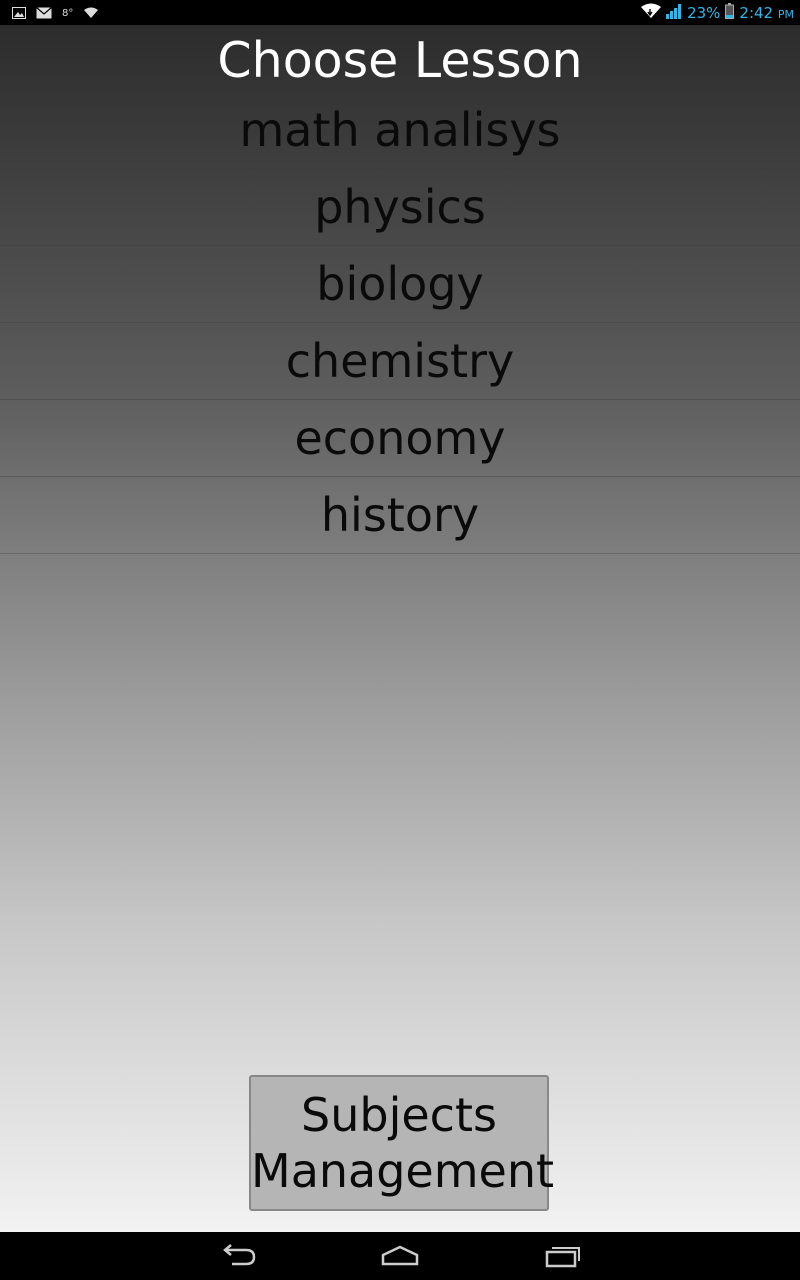  Describe the element at coordinates (400, 515) in the screenshot. I see `list-item: history` at that location.